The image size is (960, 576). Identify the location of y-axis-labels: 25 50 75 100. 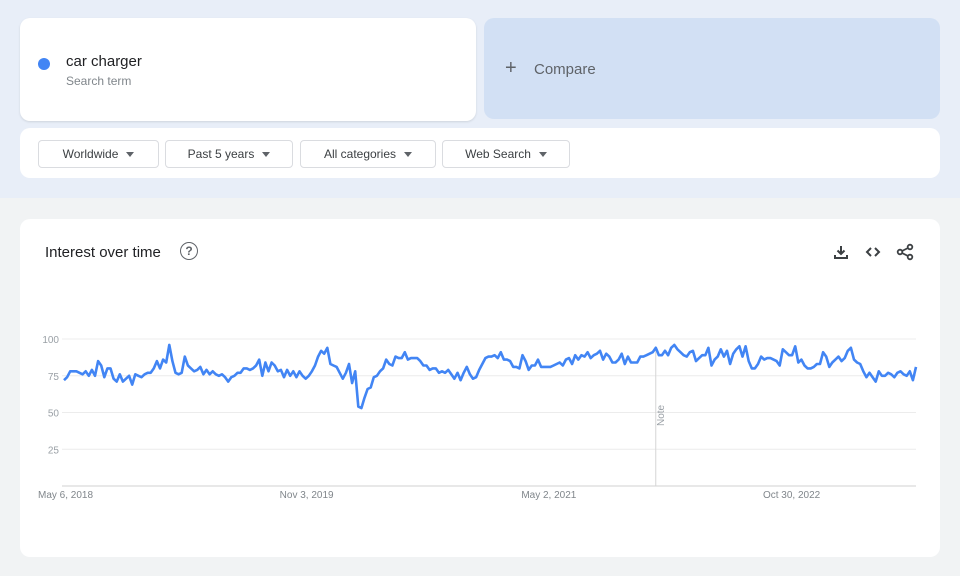
(50, 395).